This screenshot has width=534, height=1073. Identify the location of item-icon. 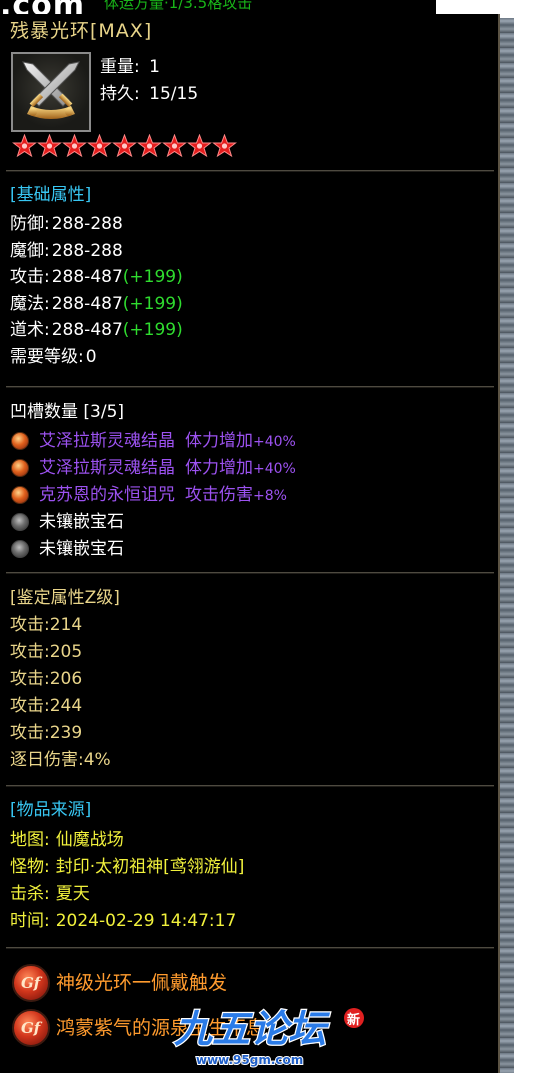
(51, 92).